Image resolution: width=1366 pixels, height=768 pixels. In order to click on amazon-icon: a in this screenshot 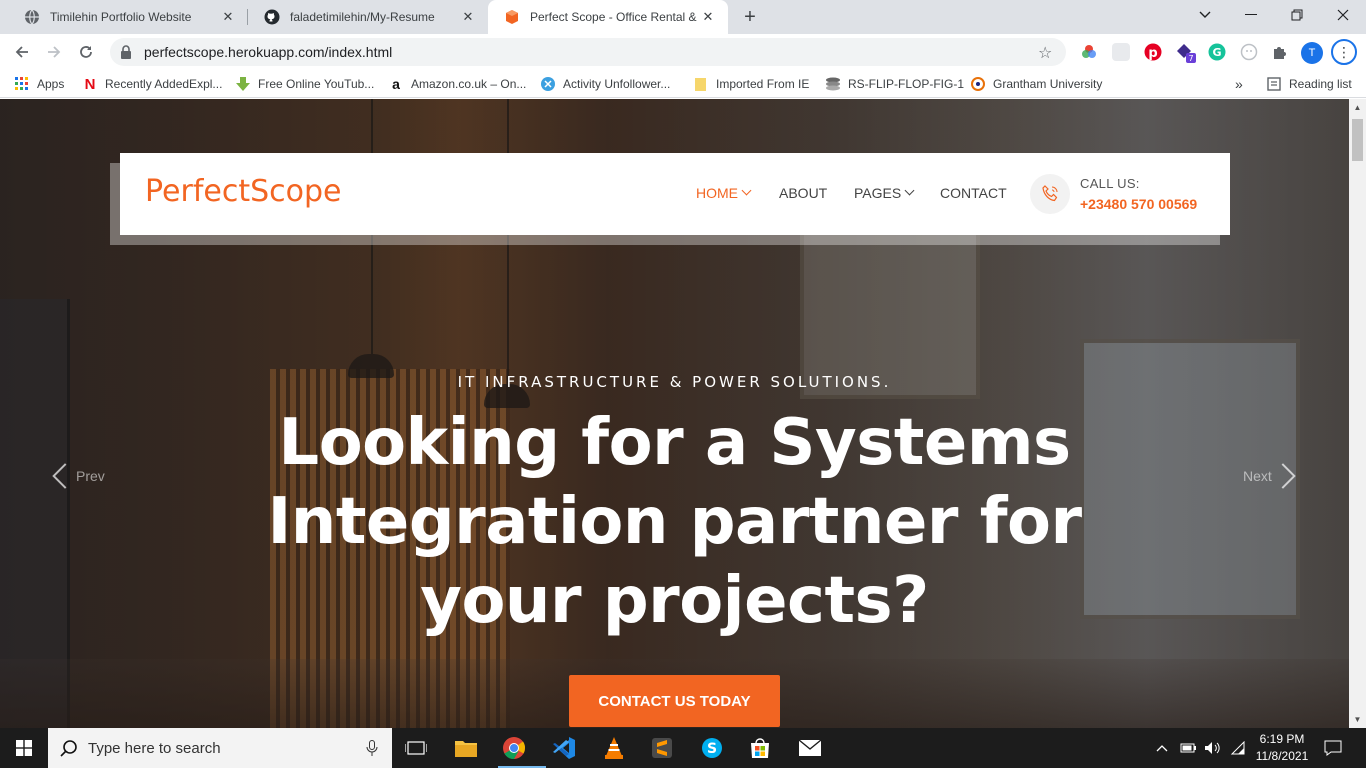, I will do `click(396, 84)`.